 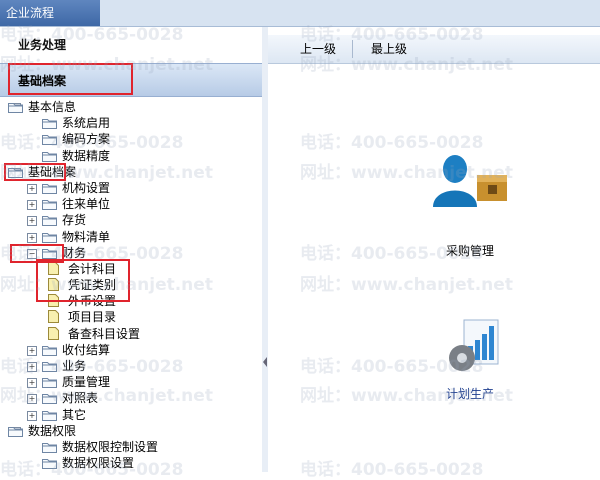 I want to click on tree-node: + 机构设置, so click(x=131, y=188).